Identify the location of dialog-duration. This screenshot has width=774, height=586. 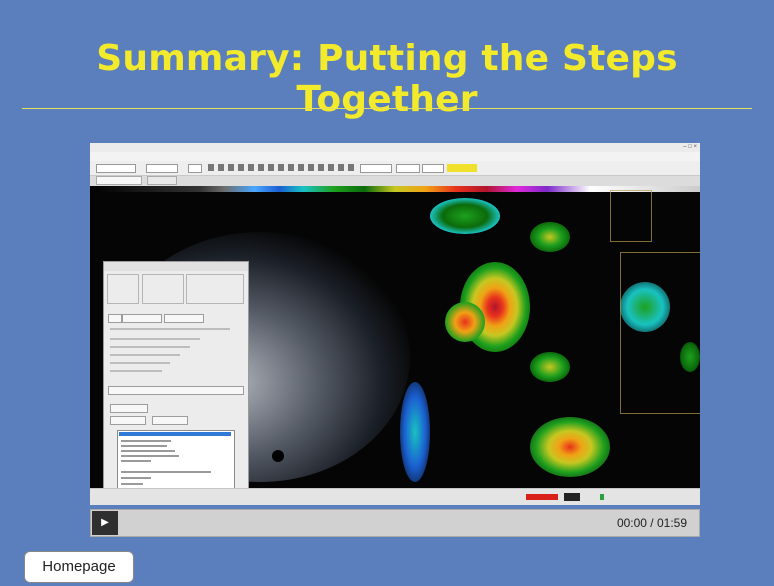
(129, 408).